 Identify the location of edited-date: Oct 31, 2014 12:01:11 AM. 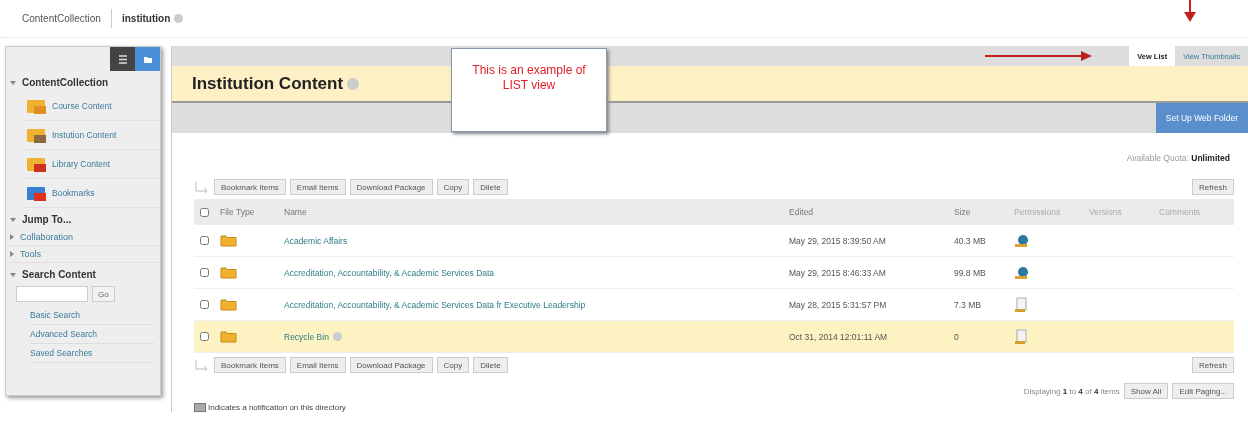
(839, 336).